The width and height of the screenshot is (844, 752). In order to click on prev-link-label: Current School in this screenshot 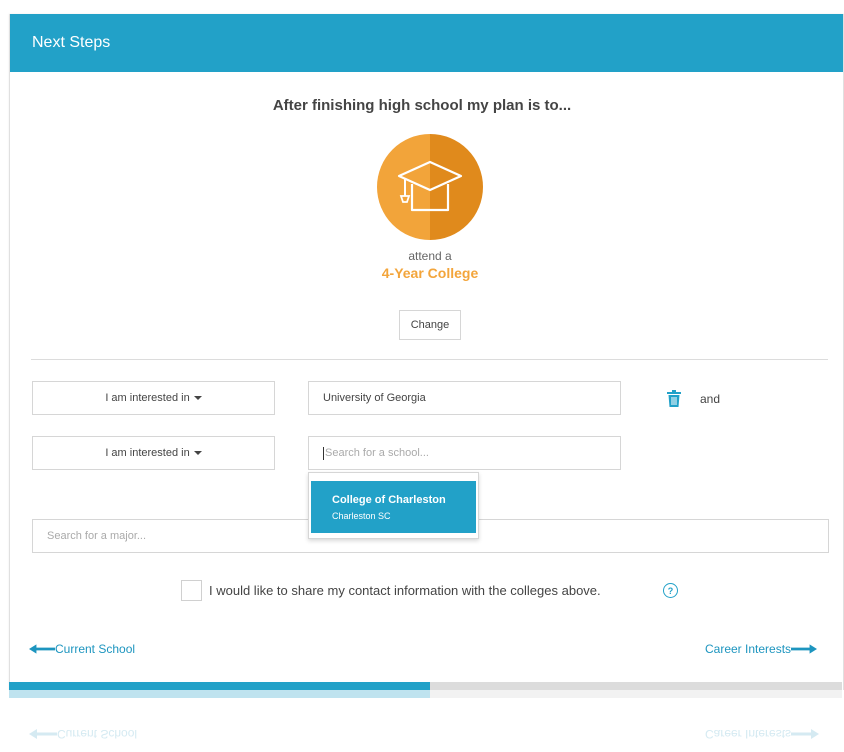, I will do `click(95, 649)`.